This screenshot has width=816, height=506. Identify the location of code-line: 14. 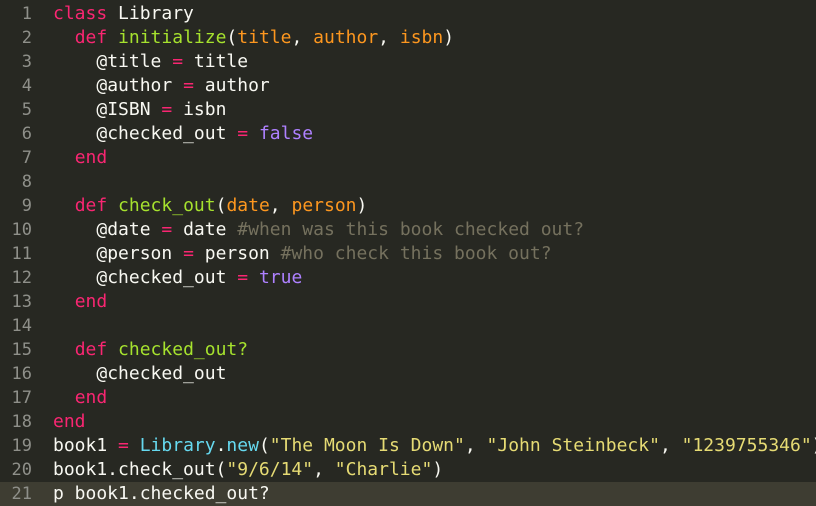
(408, 326).